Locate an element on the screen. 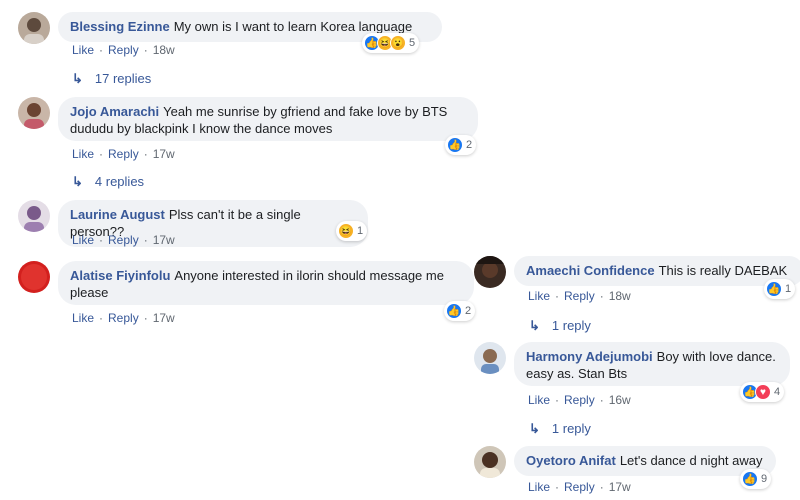 This screenshot has width=800, height=500. reaction-summary: 👍 ♥ 4 is located at coordinates (762, 392).